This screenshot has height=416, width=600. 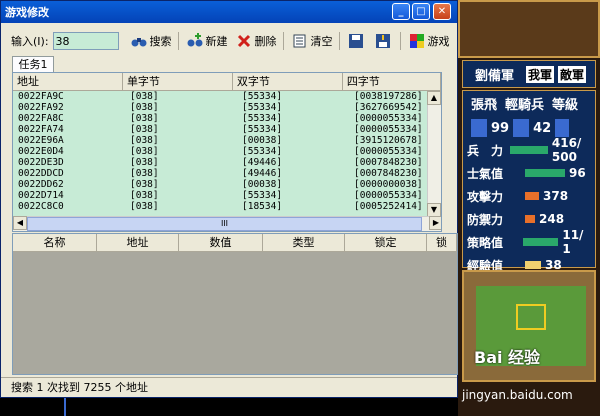 I want to click on watch-column-name: 名称, so click(x=55, y=242).